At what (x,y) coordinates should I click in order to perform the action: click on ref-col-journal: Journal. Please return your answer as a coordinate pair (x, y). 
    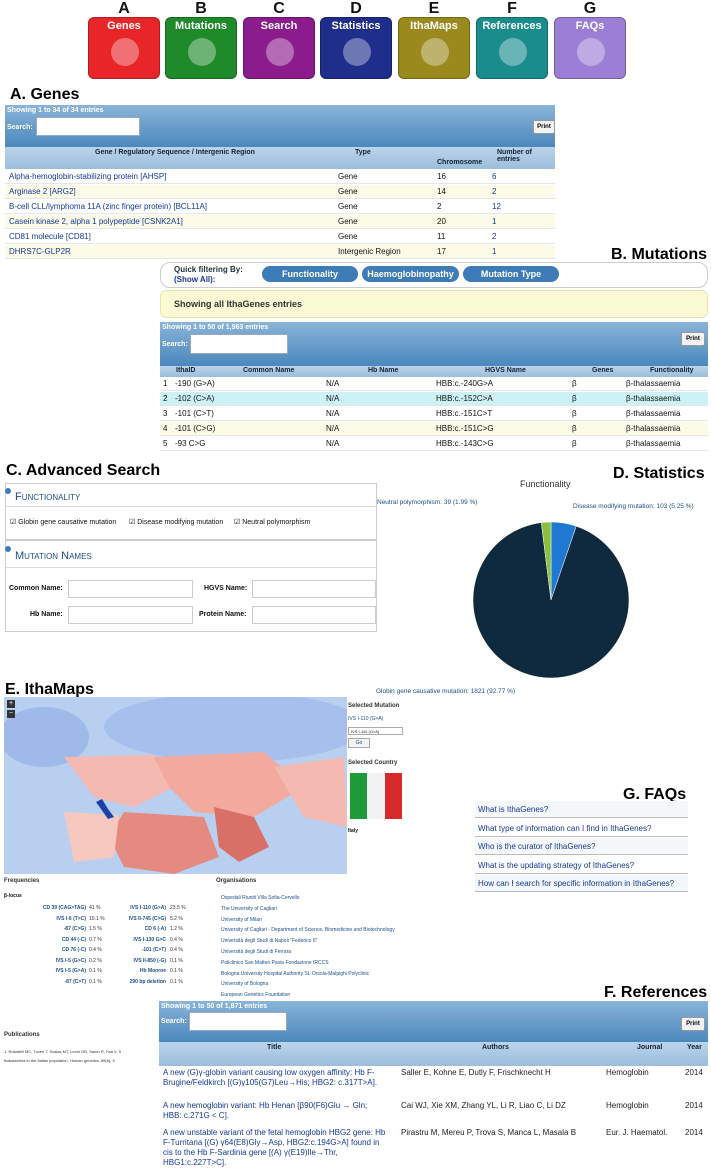
    Looking at the image, I should click on (649, 1047).